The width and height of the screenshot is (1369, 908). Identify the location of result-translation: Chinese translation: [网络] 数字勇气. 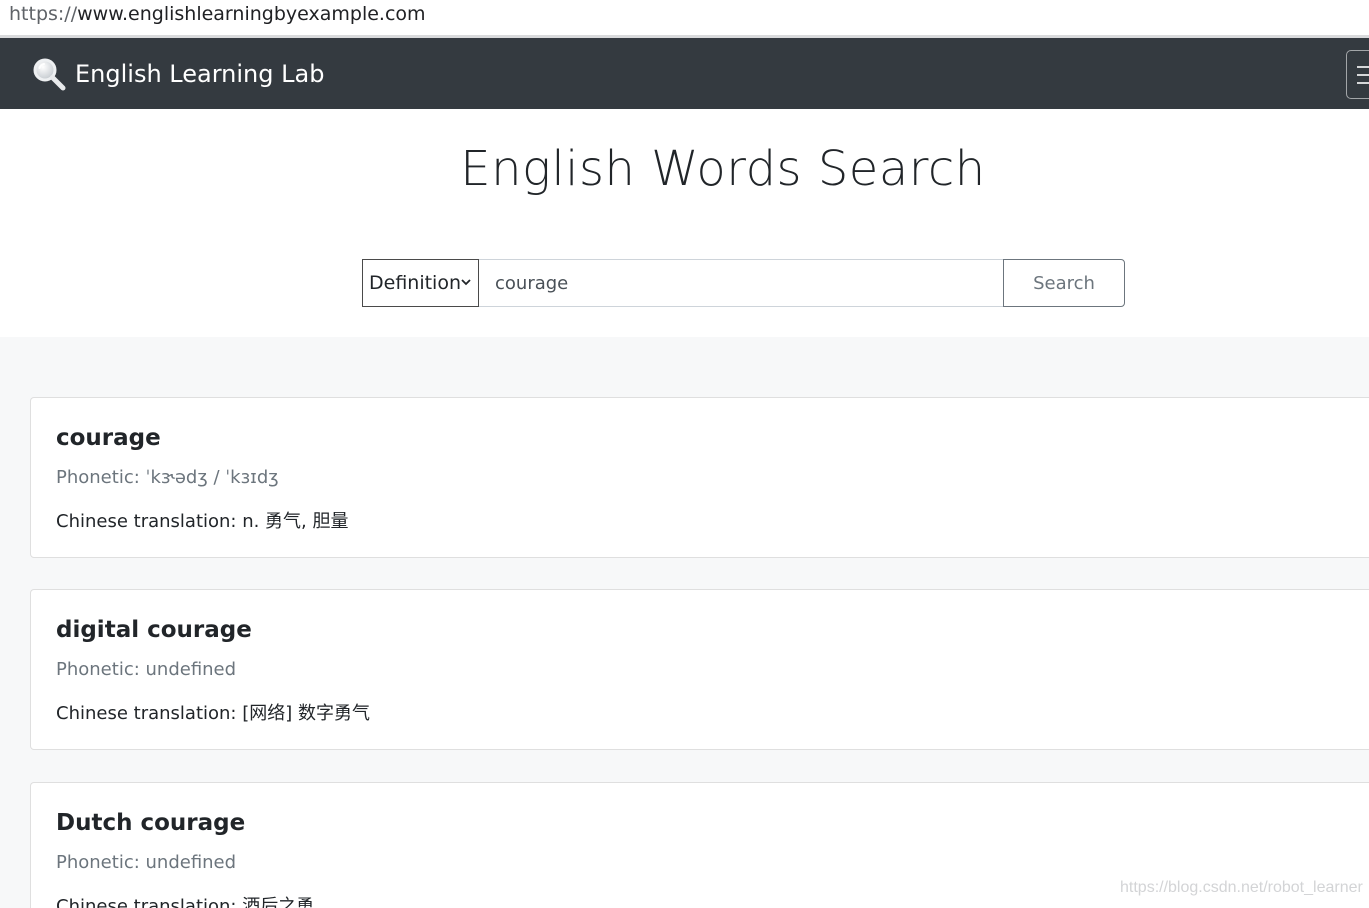
(213, 713).